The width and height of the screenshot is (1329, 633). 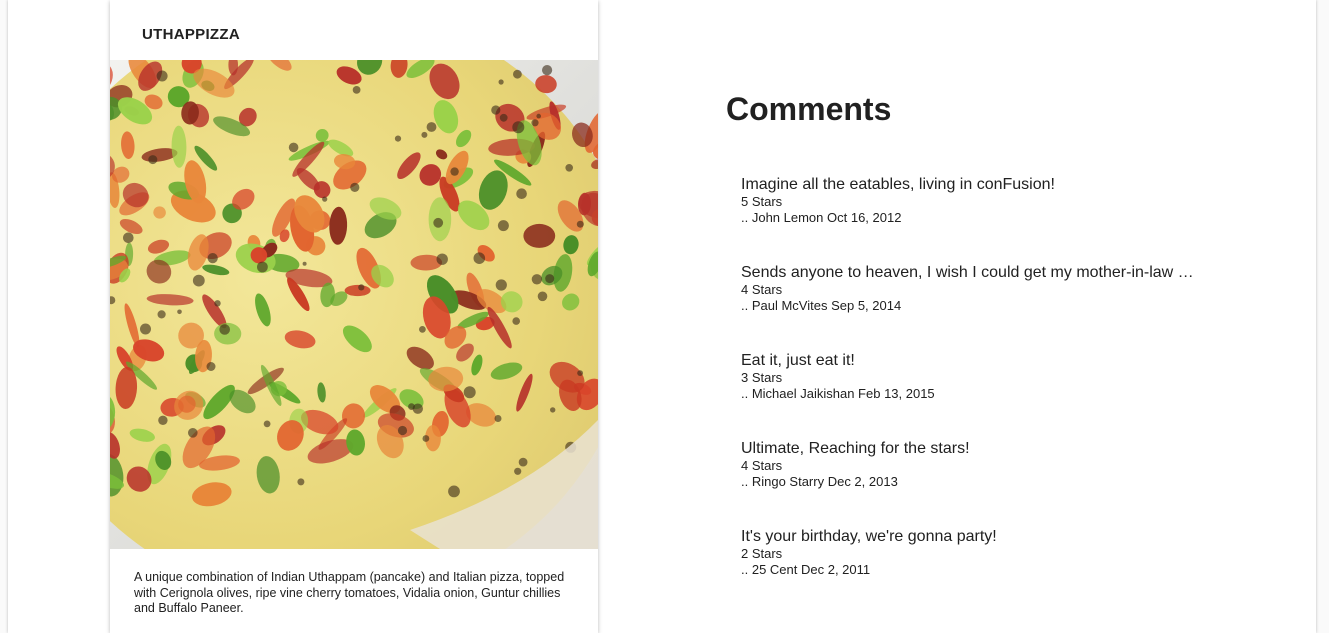 What do you see at coordinates (855, 448) in the screenshot?
I see `comment-text: Ultimate, Reaching for the stars!` at bounding box center [855, 448].